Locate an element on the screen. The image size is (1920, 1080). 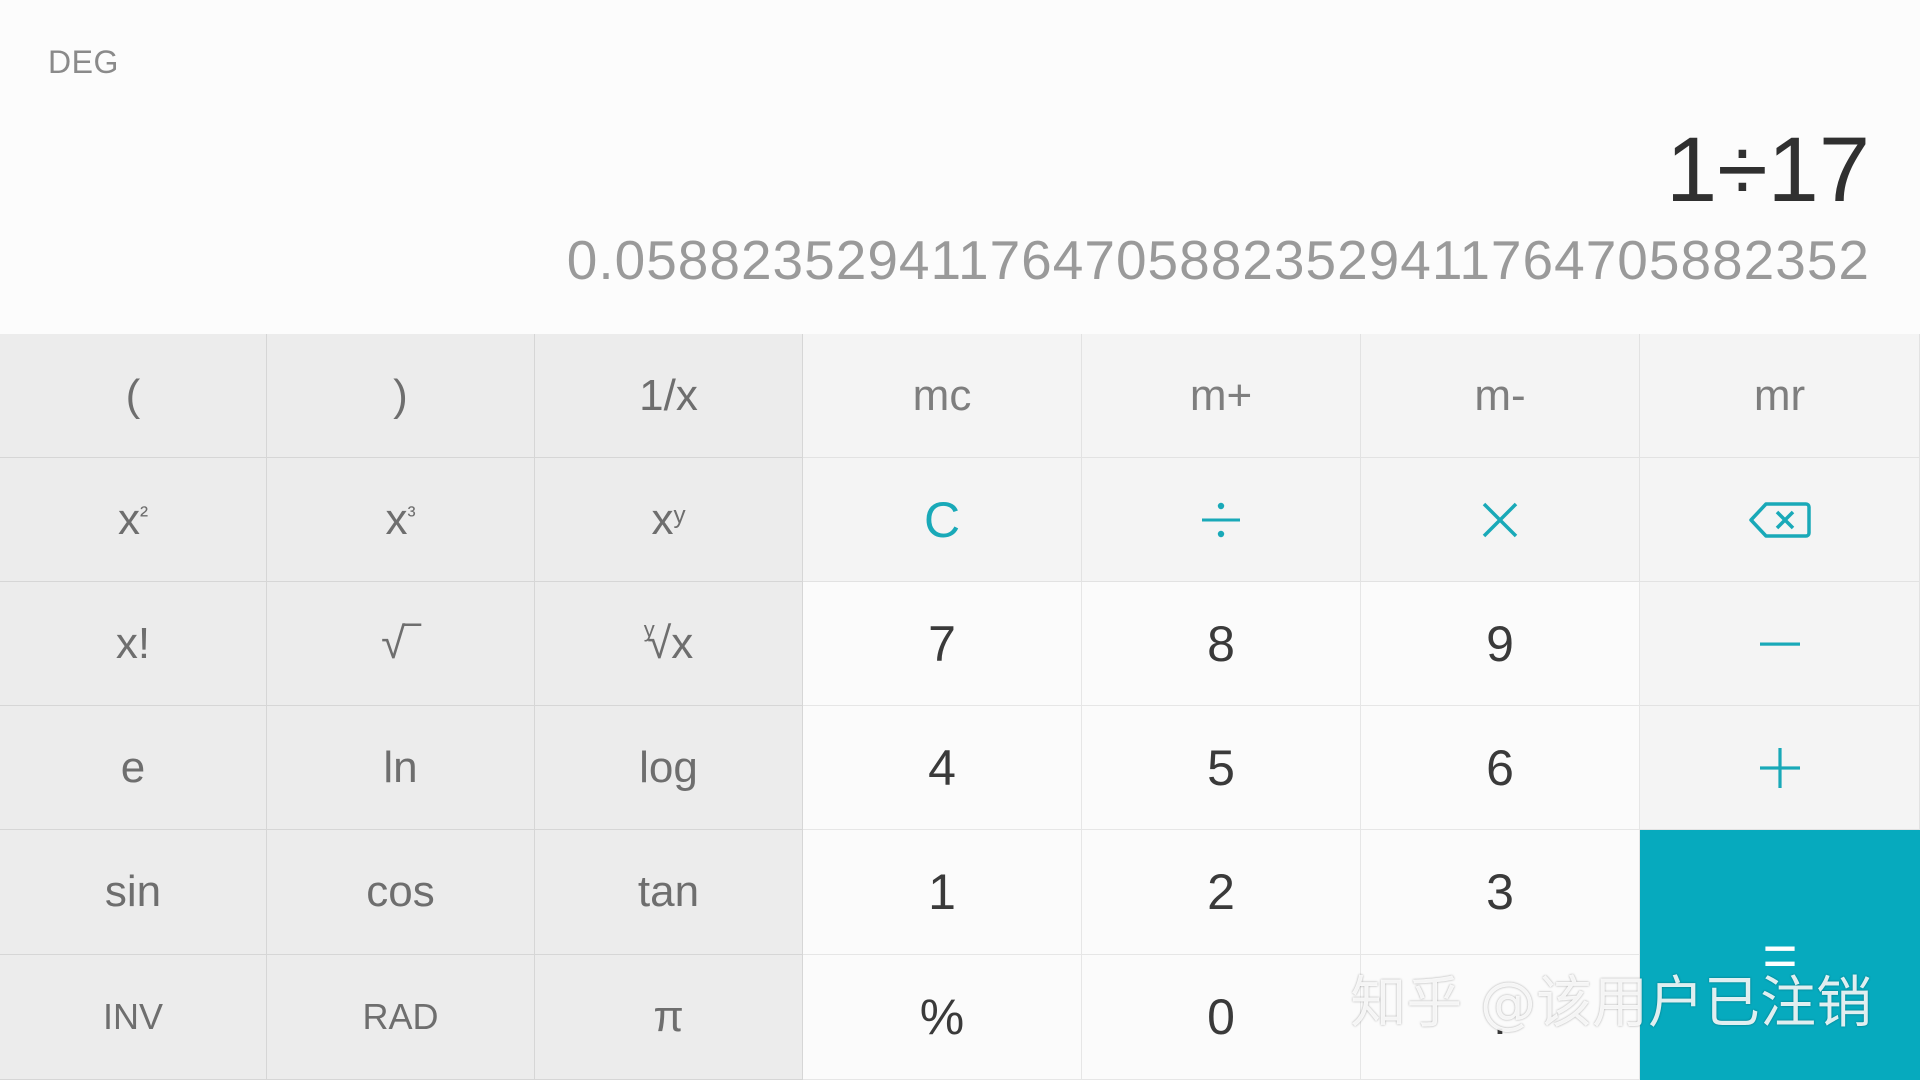
power-base-label: x is located at coordinates (662, 519).